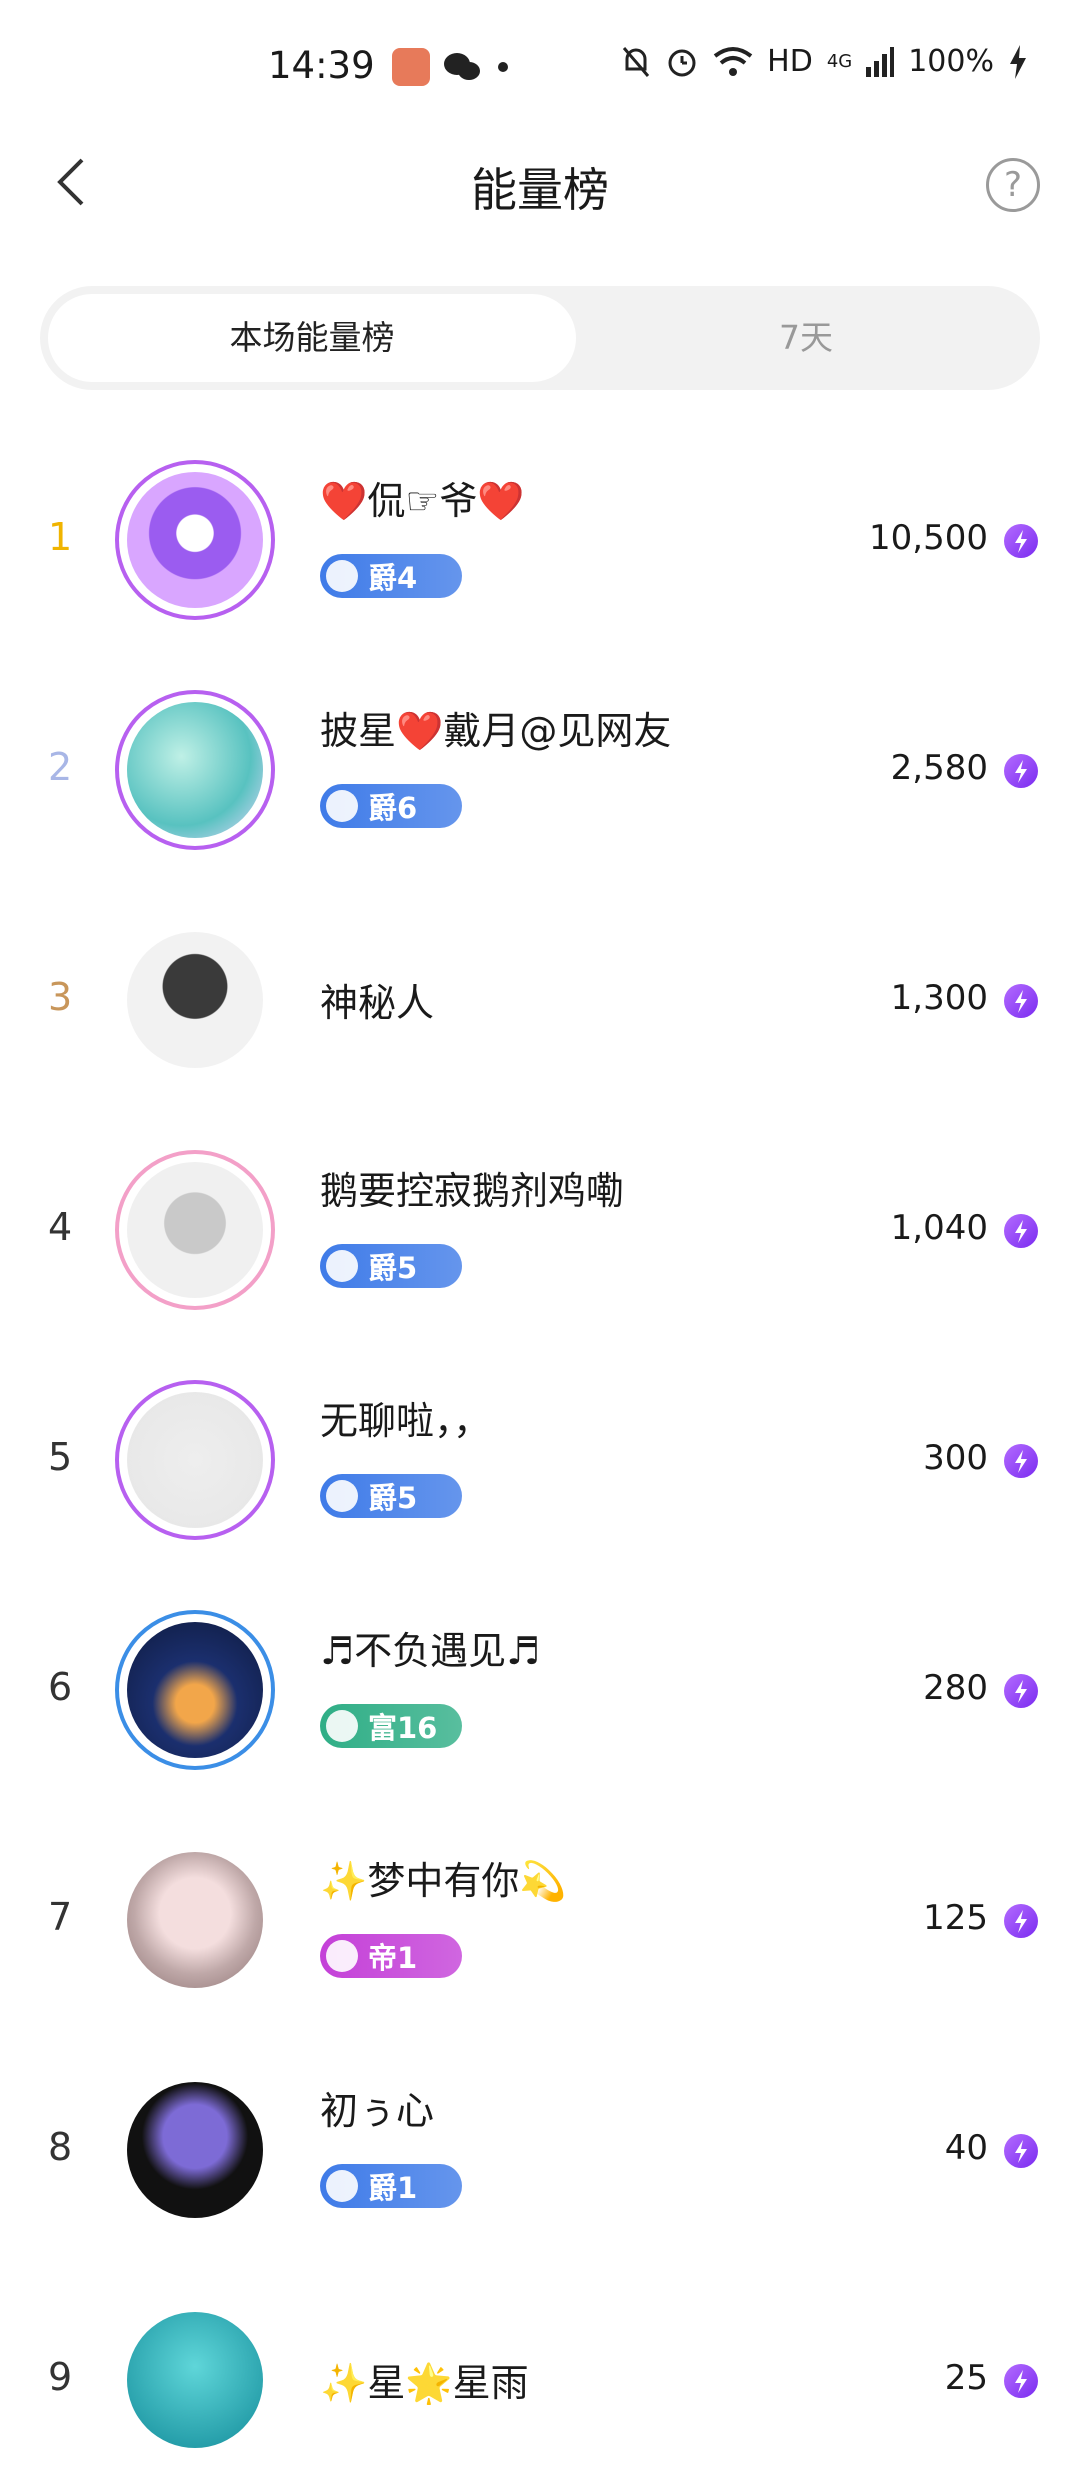 The width and height of the screenshot is (1080, 2480). What do you see at coordinates (60, 1457) in the screenshot?
I see `rank-number: 5` at bounding box center [60, 1457].